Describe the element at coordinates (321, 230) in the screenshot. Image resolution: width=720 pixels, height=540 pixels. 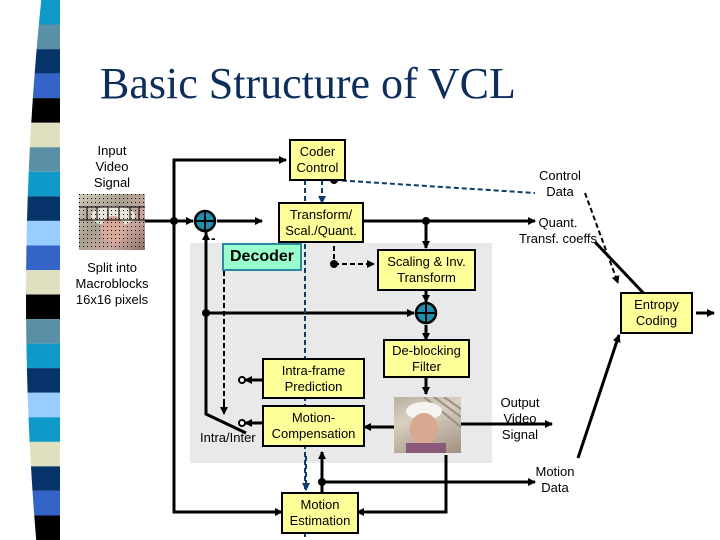
I see `block-text: Scal./Quant.` at that location.